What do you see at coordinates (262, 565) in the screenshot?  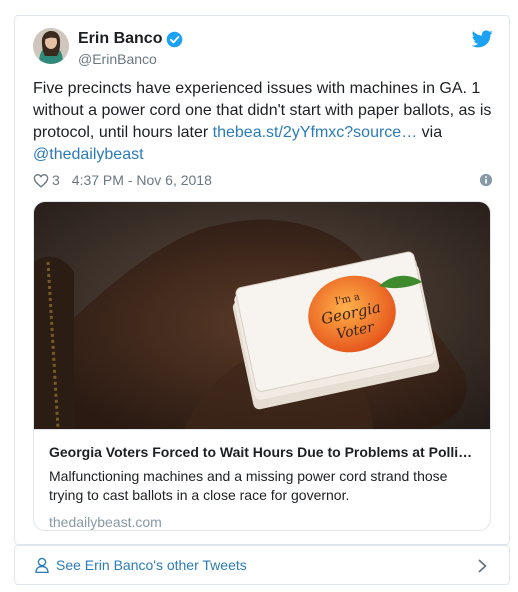 I see `see-other-tweets-link: See Erin Banco's other Tweets` at bounding box center [262, 565].